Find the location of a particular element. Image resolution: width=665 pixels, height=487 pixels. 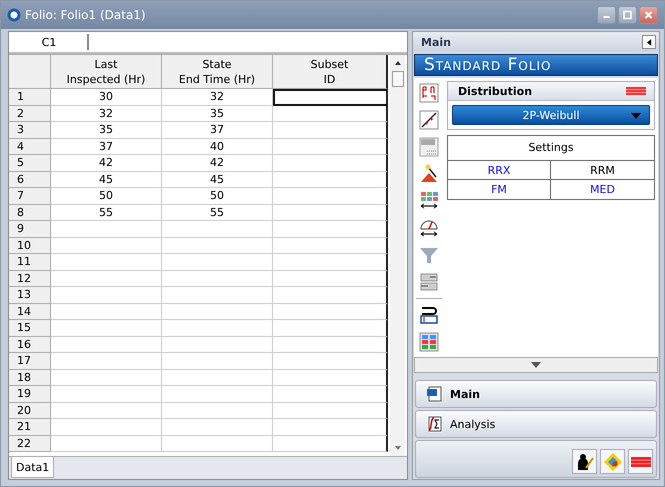

nav-bar: Analysis is located at coordinates (536, 424).